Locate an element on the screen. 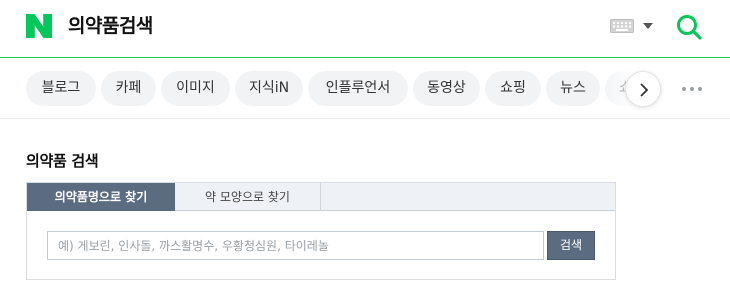 This screenshot has width=730, height=292. tab-cafe: 카페 is located at coordinates (128, 88).